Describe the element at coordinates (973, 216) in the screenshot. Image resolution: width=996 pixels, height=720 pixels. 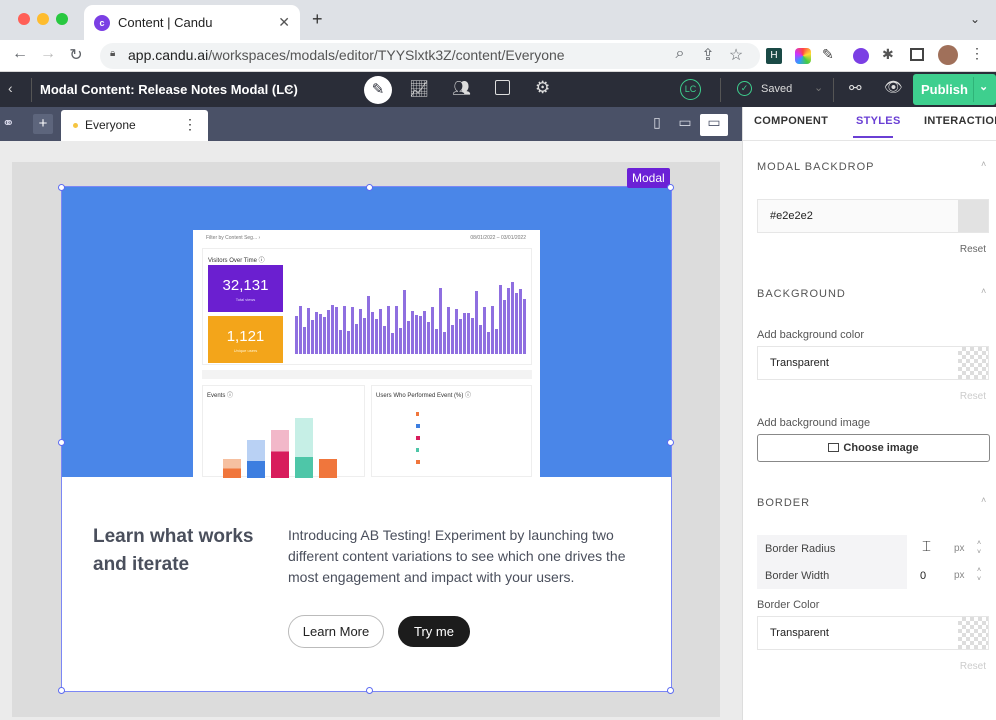
I see `backdrop-color-swatch` at that location.